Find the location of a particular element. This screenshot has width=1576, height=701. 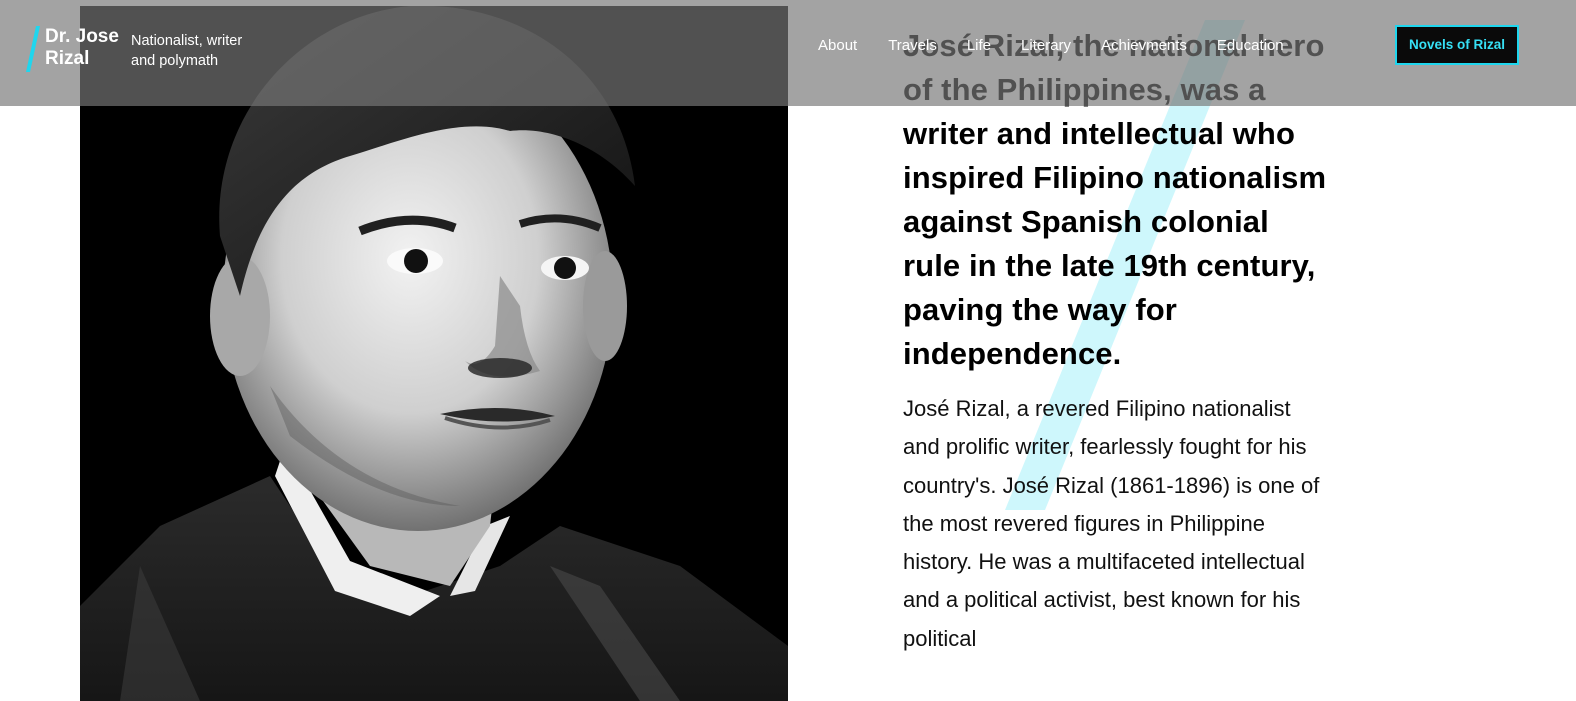

nav-item-achievments: Achievments is located at coordinates (1144, 46).